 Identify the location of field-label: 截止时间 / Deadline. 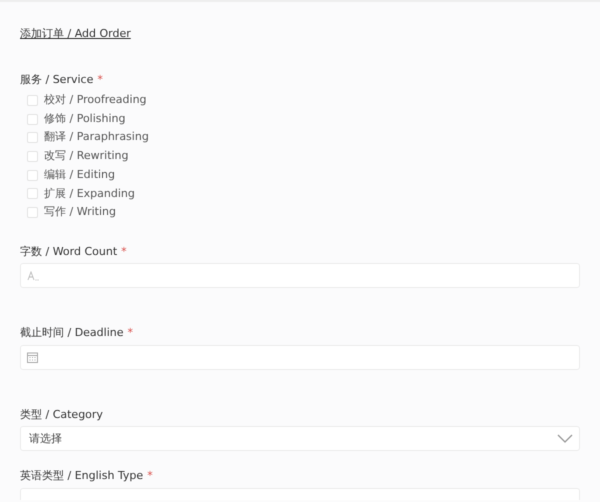
(72, 333).